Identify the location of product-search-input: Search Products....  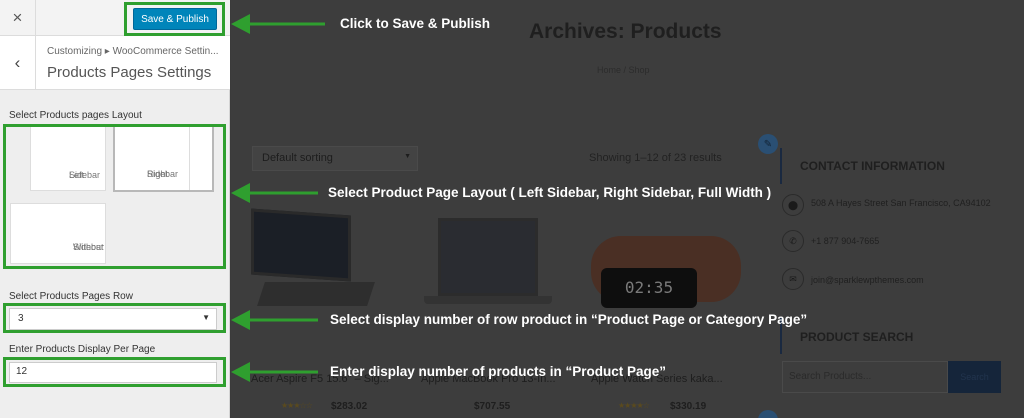
(865, 377).